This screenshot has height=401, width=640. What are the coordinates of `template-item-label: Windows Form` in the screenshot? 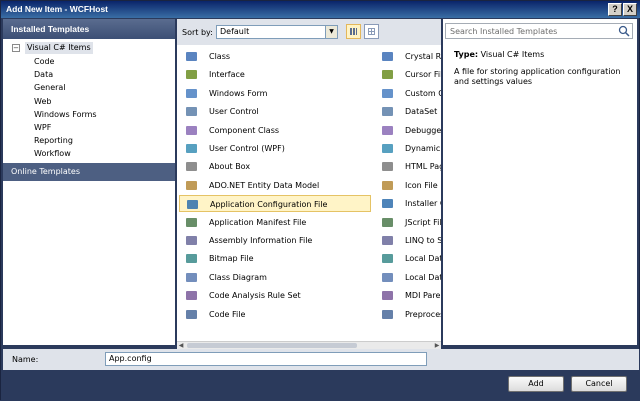 It's located at (238, 93).